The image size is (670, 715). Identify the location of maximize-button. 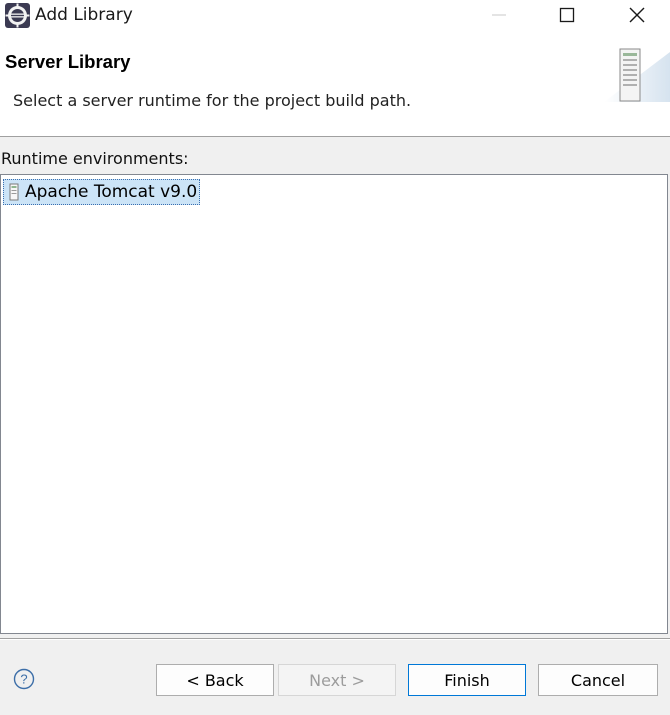
(567, 15).